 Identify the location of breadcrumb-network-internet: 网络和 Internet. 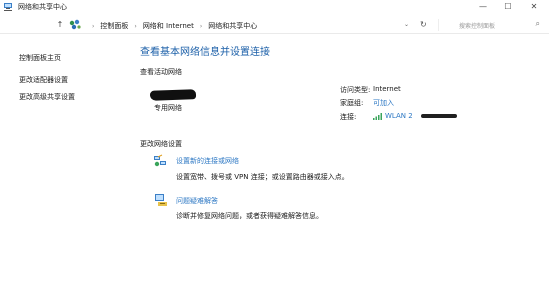
(168, 26).